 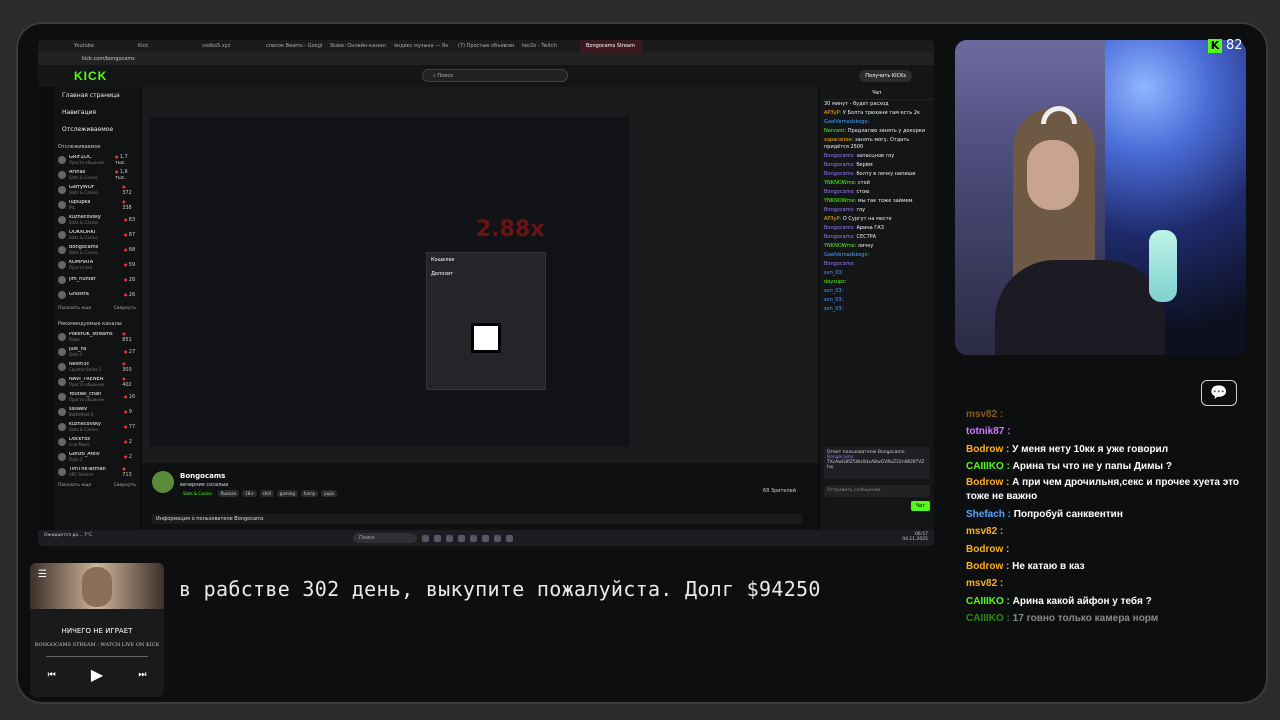 I want to click on sidebar-channel: ssswevBattlefield 69, so click(x=97, y=411).